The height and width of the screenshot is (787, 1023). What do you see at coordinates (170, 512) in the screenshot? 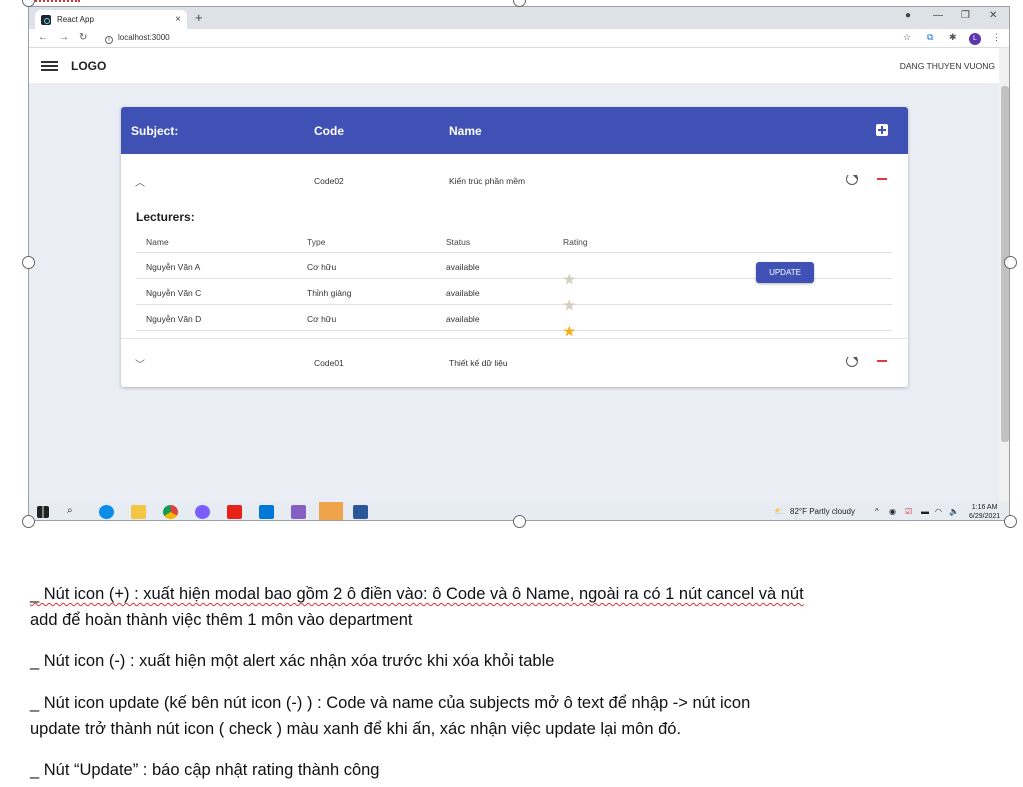
I see `chrome-icon` at bounding box center [170, 512].